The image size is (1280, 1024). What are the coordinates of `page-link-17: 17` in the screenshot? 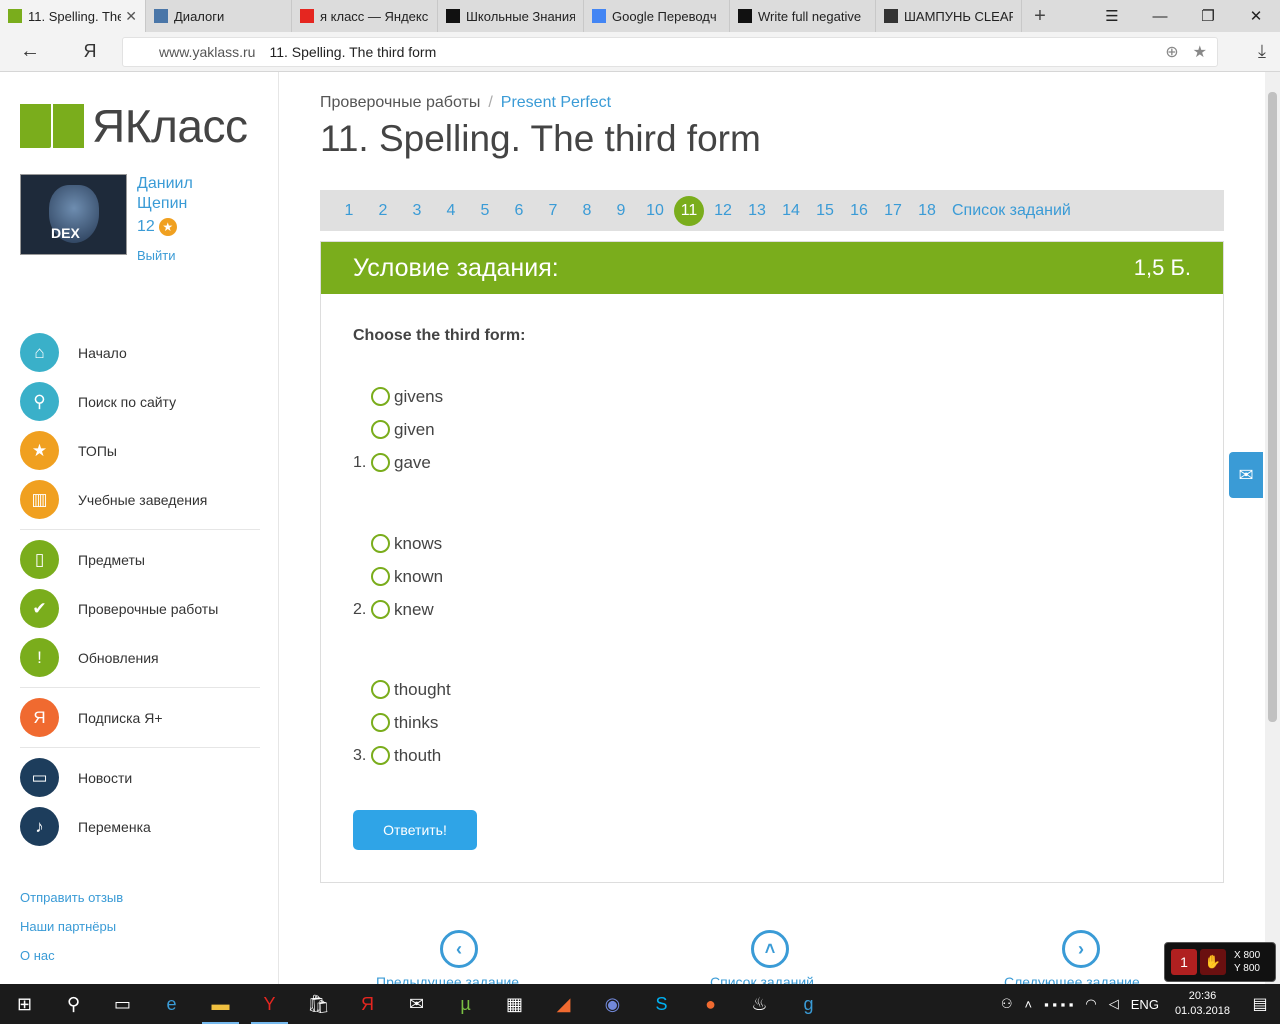 It's located at (893, 211).